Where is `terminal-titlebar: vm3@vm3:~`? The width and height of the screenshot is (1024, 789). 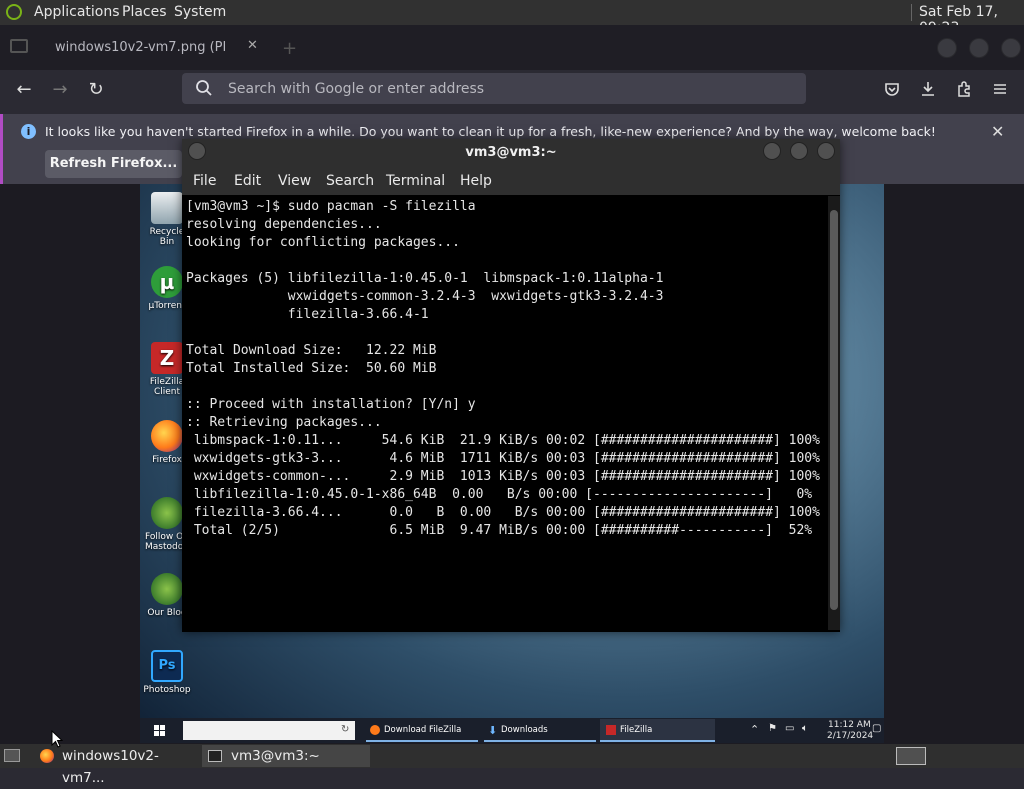 terminal-titlebar: vm3@vm3:~ is located at coordinates (511, 153).